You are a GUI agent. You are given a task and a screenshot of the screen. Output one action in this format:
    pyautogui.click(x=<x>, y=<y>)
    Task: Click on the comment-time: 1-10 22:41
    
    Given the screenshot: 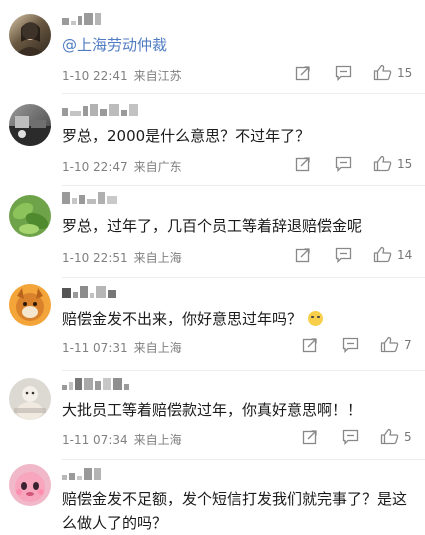 What is the action you would take?
    pyautogui.click(x=95, y=76)
    